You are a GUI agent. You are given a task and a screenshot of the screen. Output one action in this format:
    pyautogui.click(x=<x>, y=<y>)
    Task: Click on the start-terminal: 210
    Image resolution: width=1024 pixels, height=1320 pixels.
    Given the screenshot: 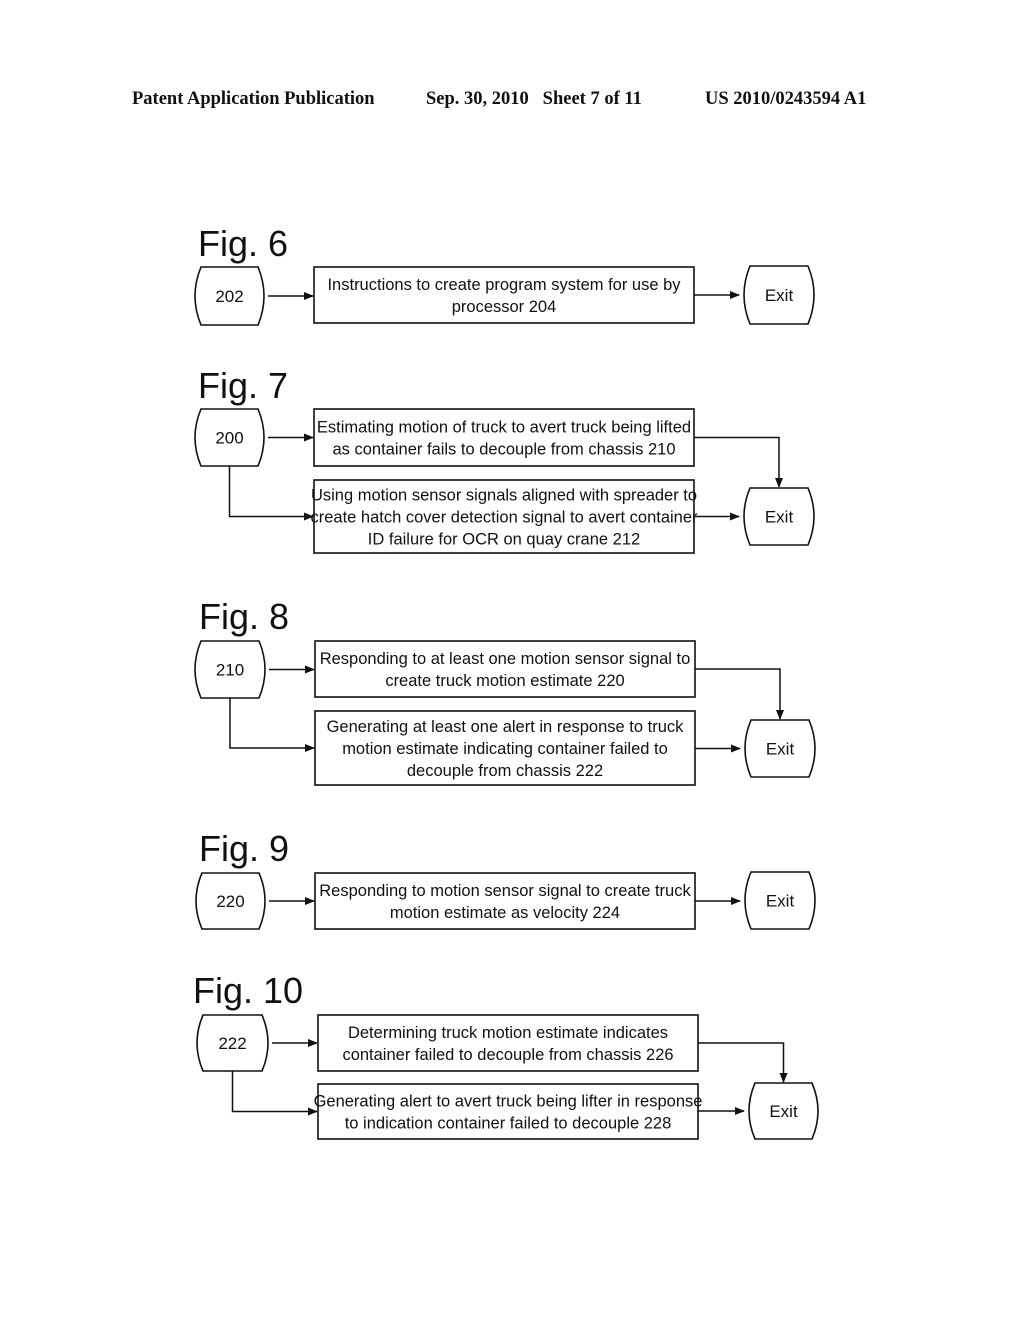 What is the action you would take?
    pyautogui.click(x=230, y=669)
    